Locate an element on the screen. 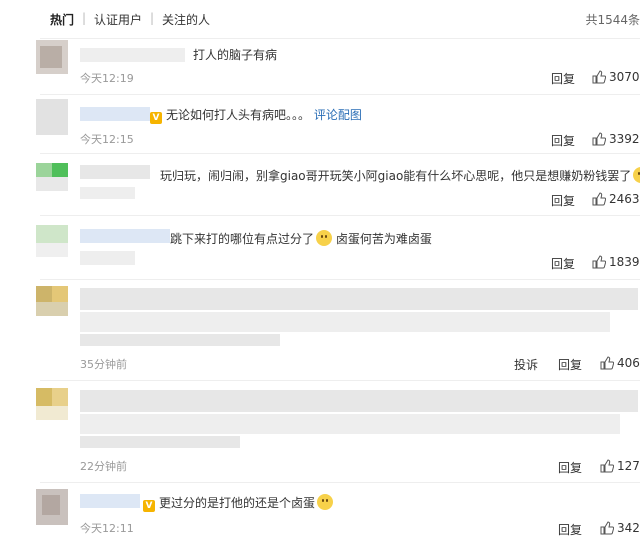 Image resolution: width=640 pixels, height=551 pixels. comment-item: V 无论如何打人头有病吧。。。 评论配图 今天12:15 回复 3392 is located at coordinates (320, 122).